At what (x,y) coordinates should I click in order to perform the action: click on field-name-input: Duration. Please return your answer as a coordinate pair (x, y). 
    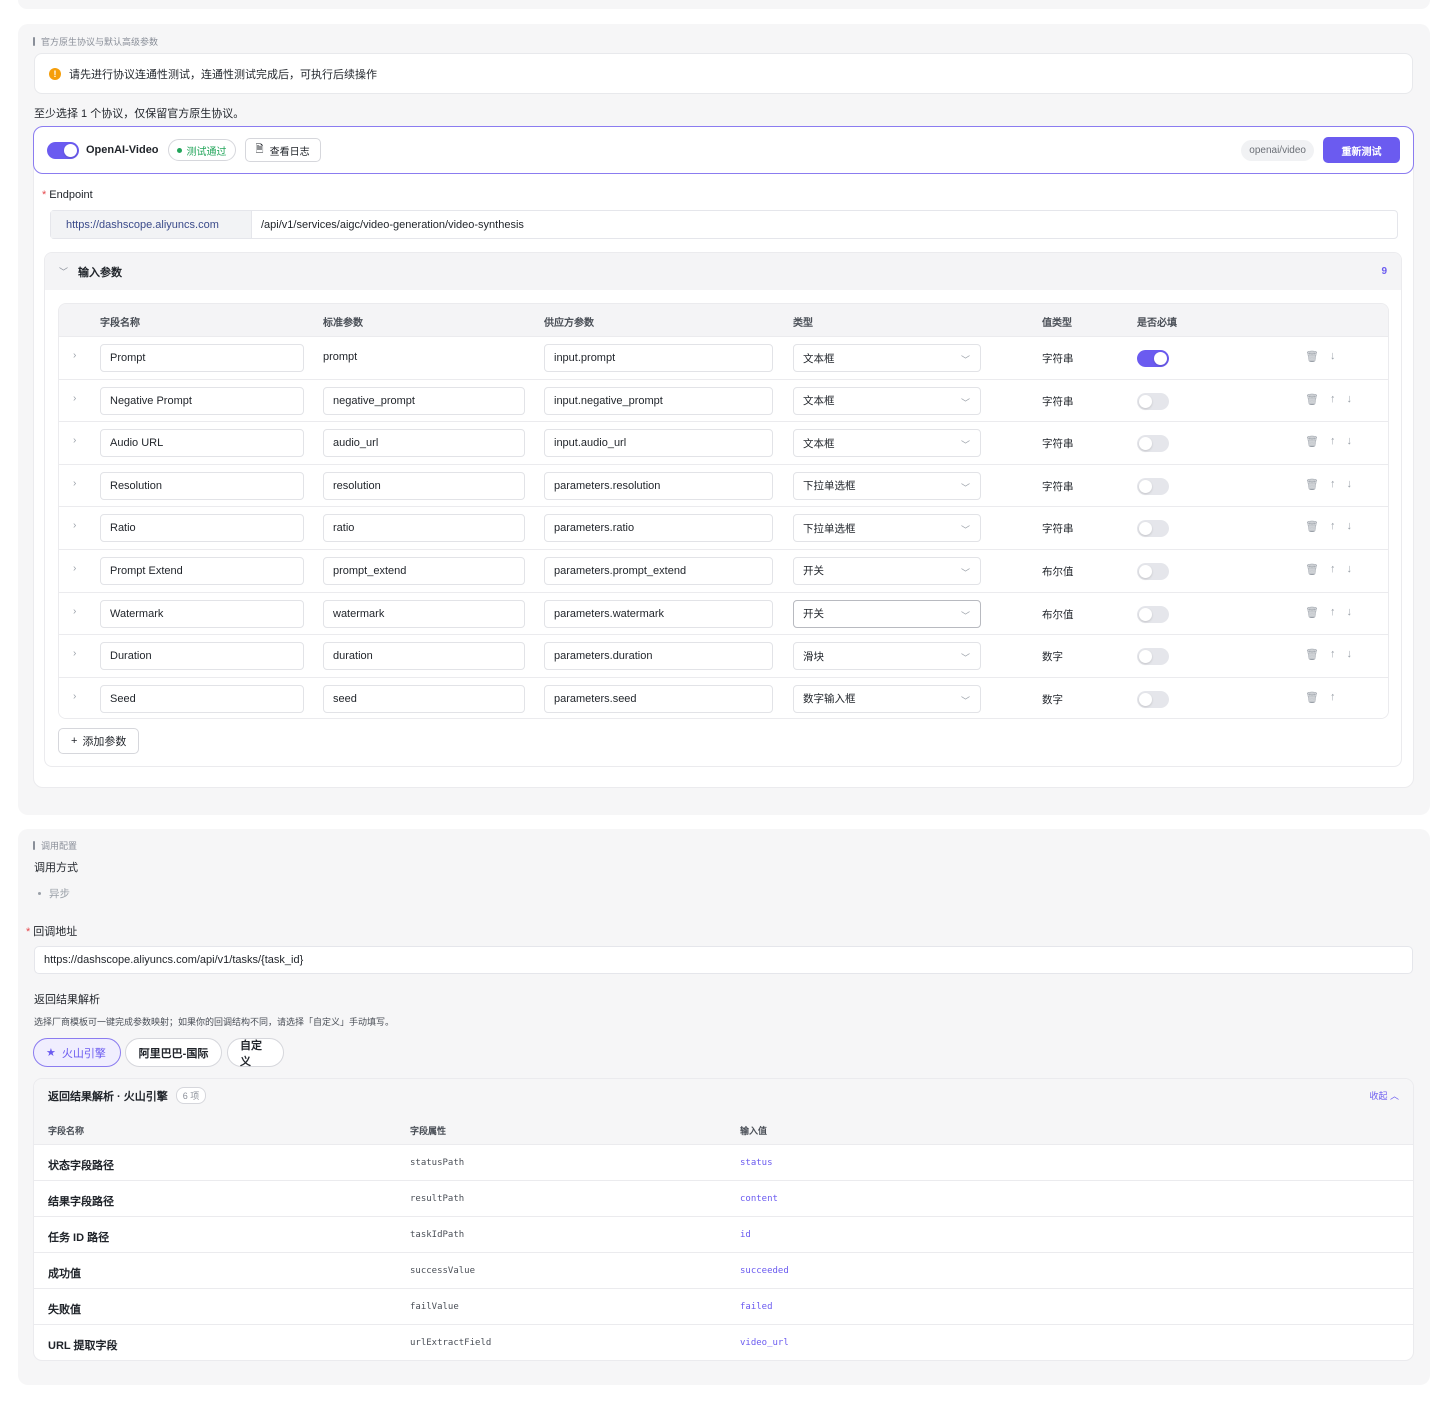
    Looking at the image, I should click on (202, 656).